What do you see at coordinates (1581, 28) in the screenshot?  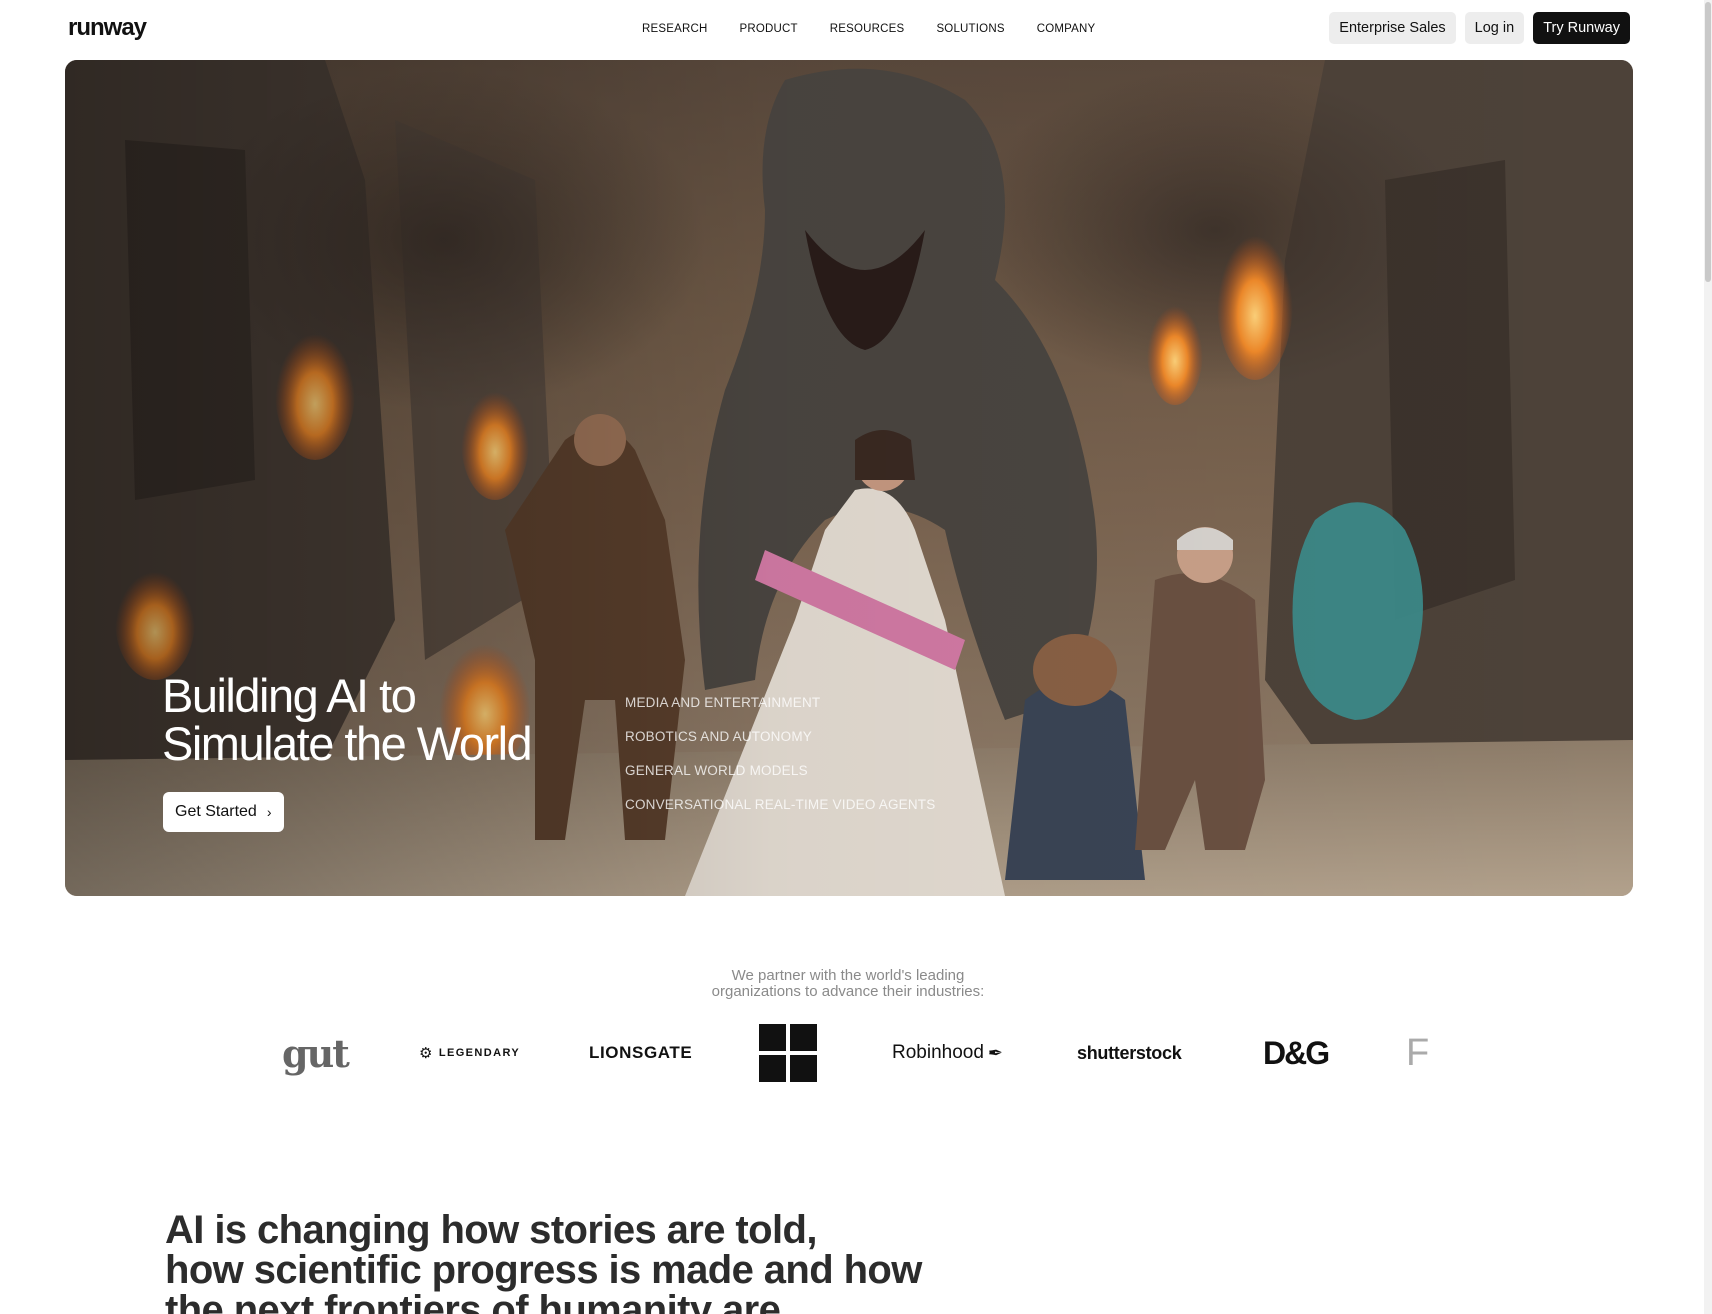 I see `try-runway-button: Try Runway` at bounding box center [1581, 28].